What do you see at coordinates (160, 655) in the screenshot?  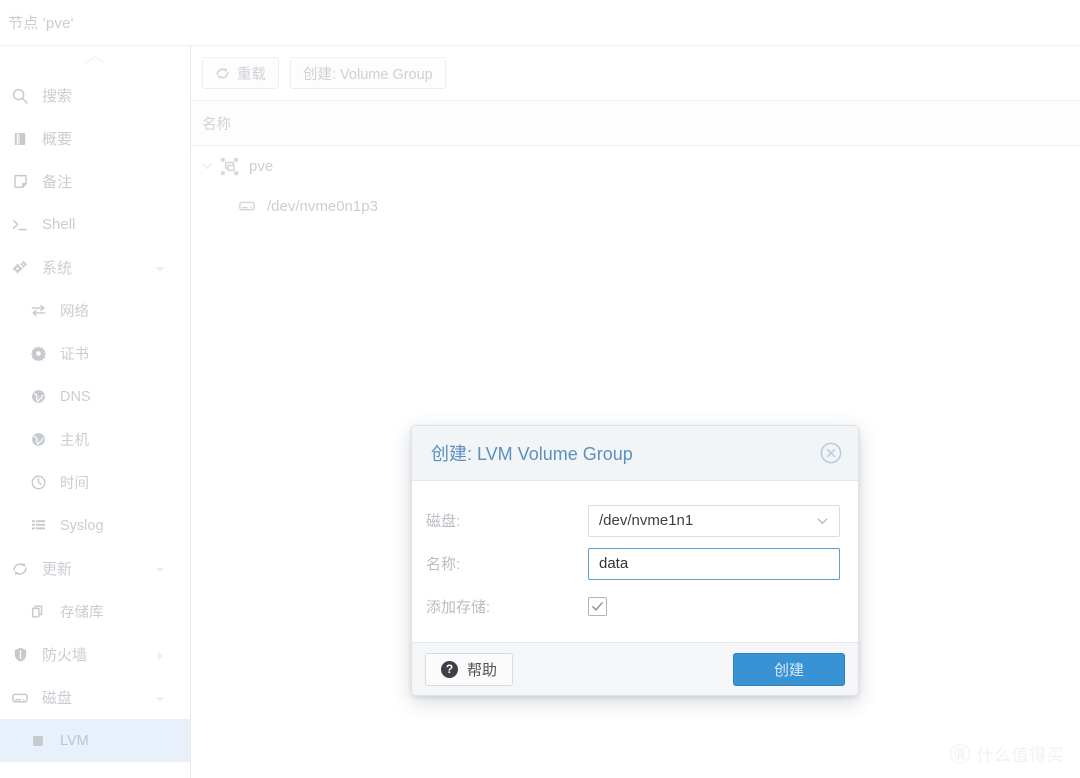 I see `chevron-right-icon` at bounding box center [160, 655].